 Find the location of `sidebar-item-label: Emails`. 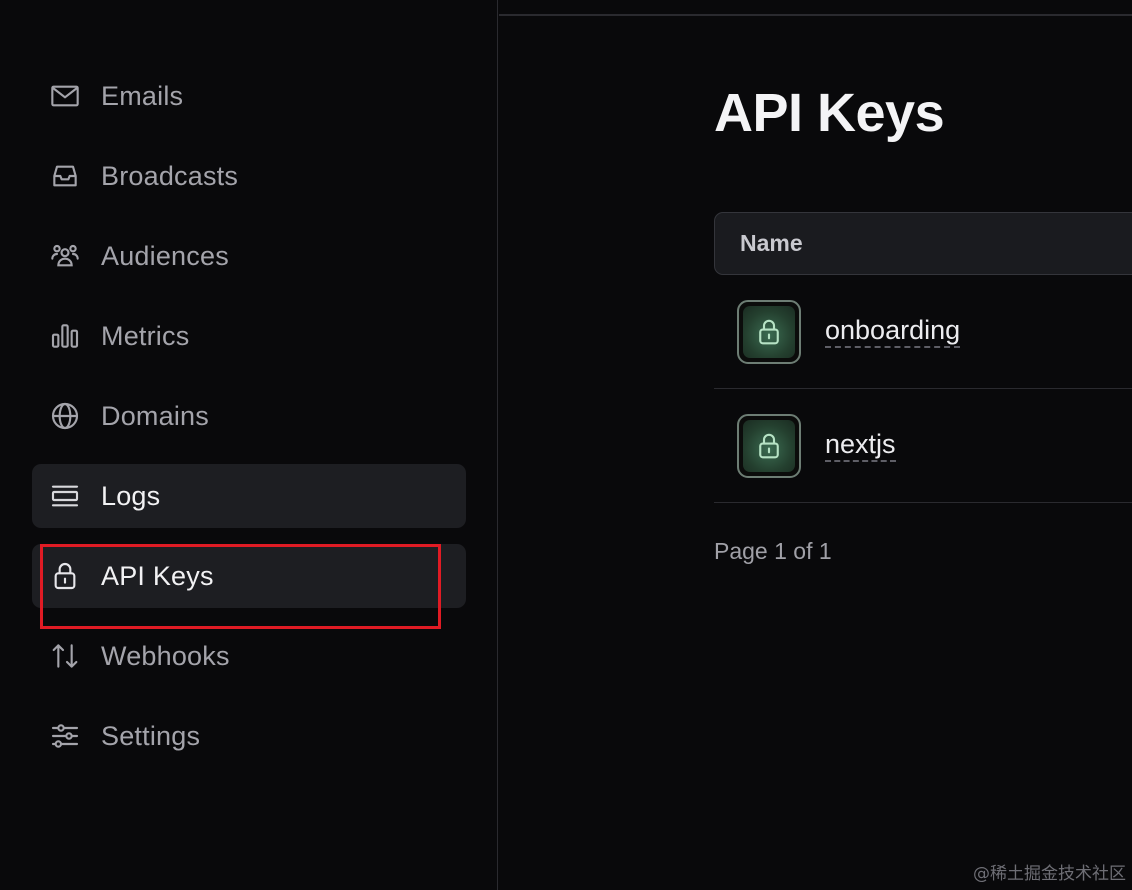

sidebar-item-label: Emails is located at coordinates (142, 95).